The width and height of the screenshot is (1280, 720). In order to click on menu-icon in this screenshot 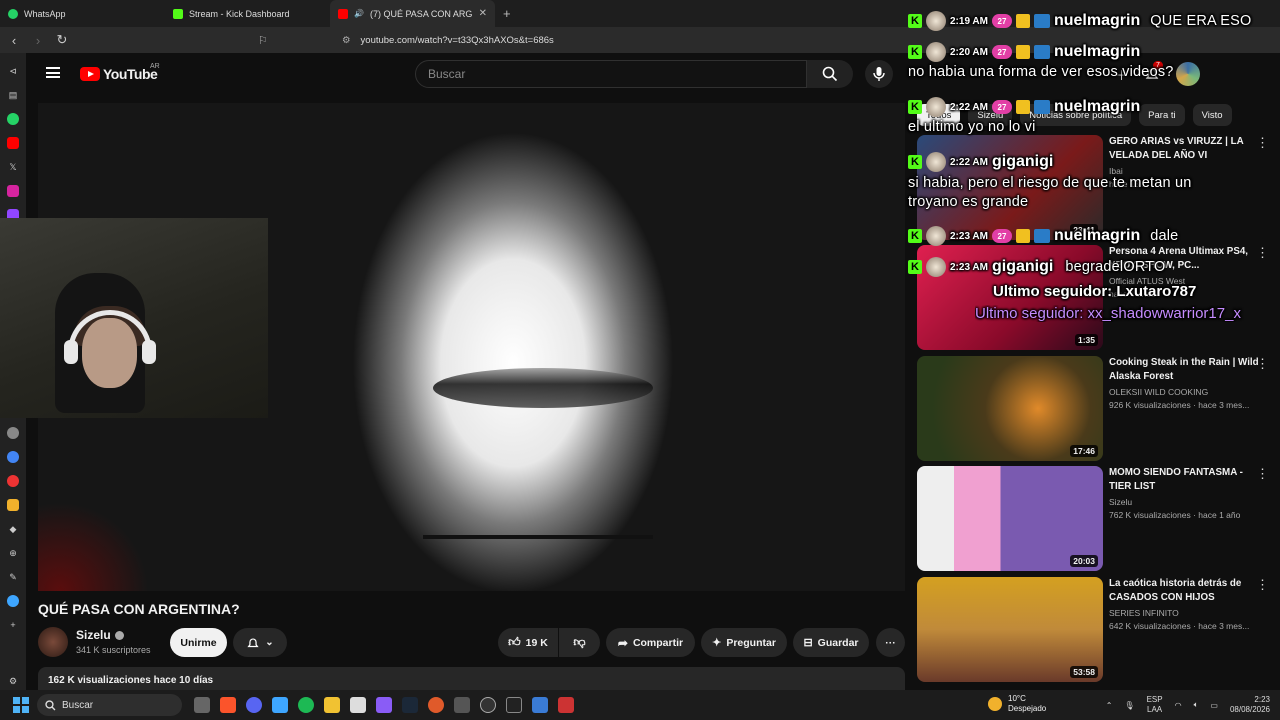, I will do `click(53, 72)`.